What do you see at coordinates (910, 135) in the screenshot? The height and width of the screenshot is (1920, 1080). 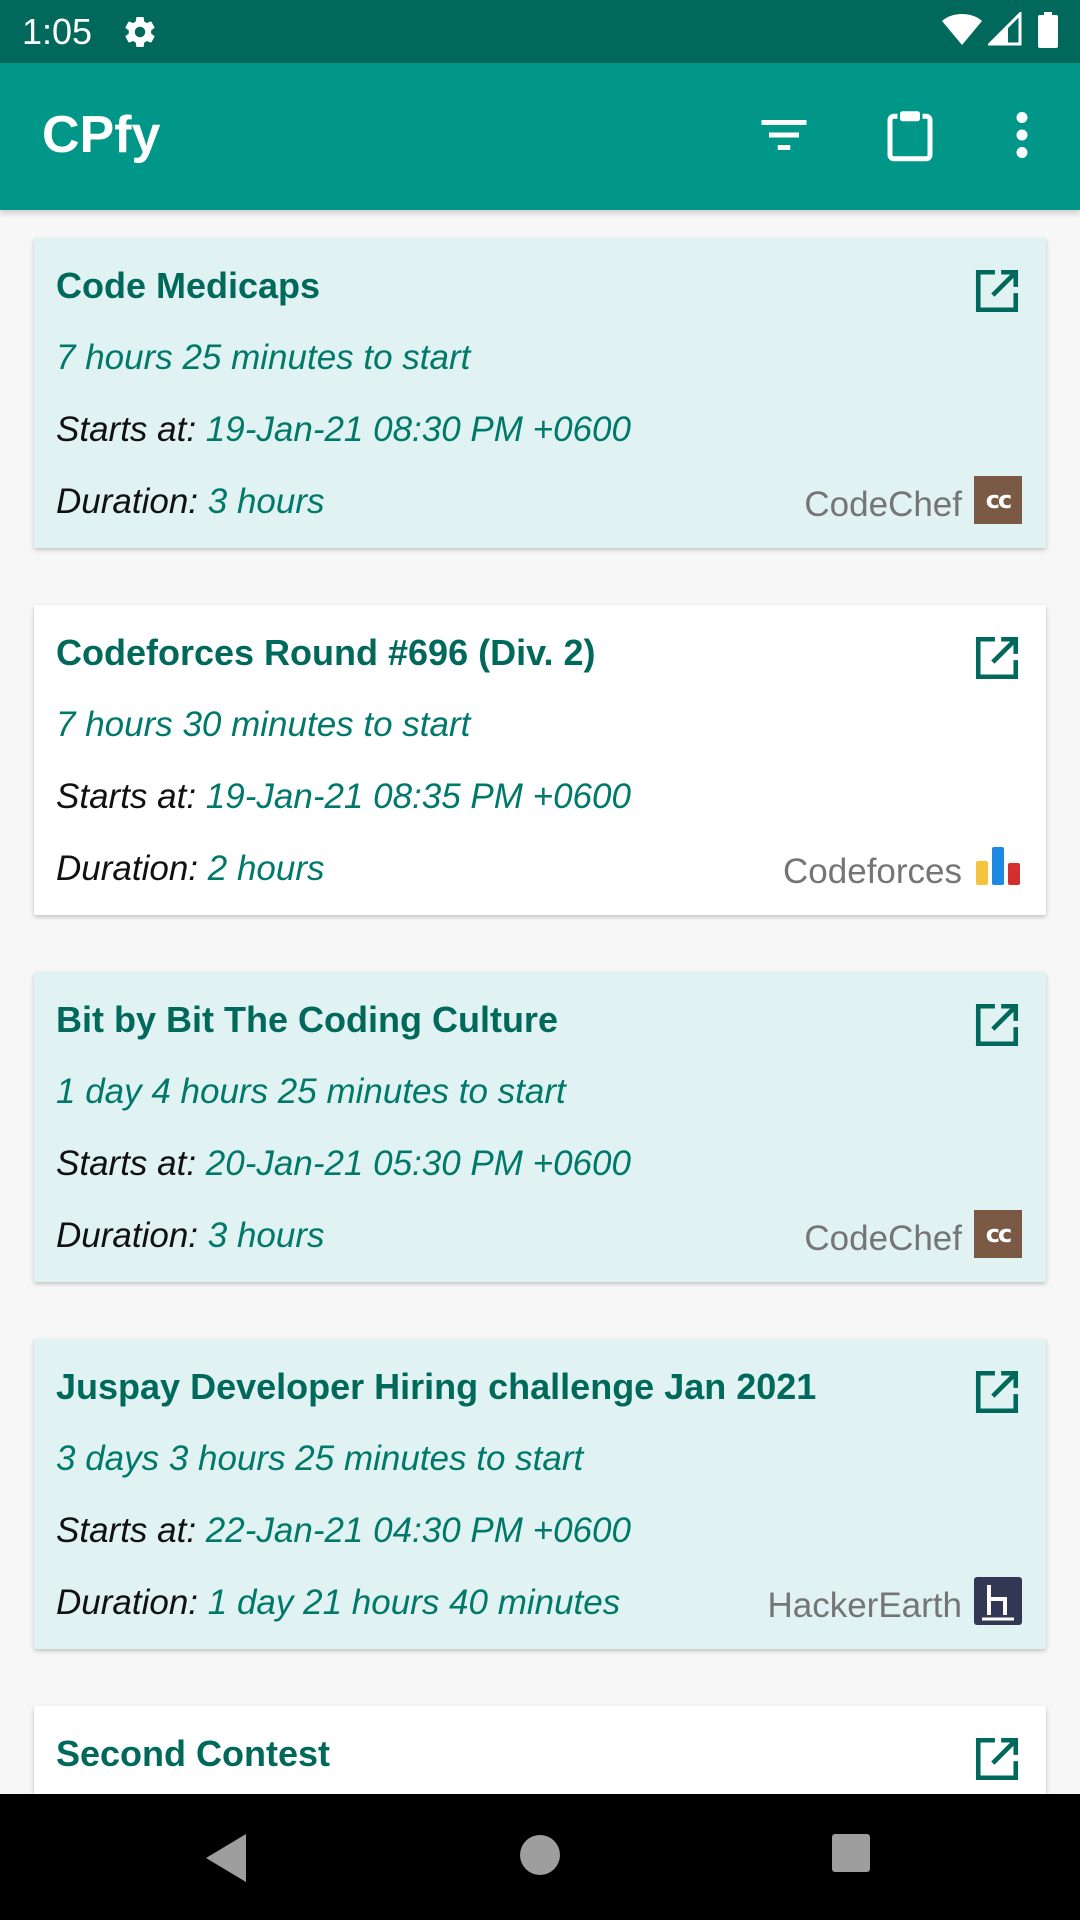 I see `clipboard-icon` at bounding box center [910, 135].